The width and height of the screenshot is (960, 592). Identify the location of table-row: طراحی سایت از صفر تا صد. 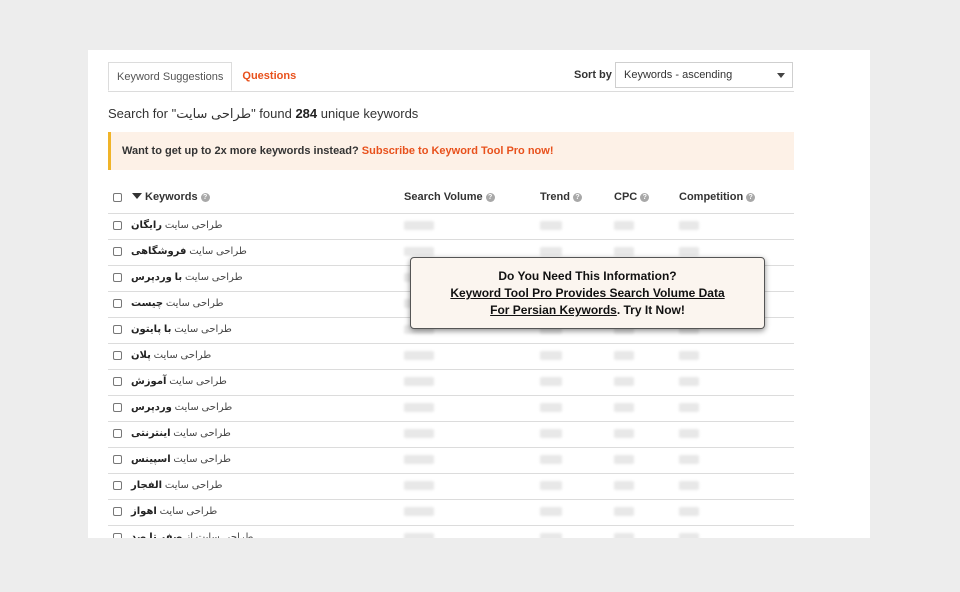
(451, 532).